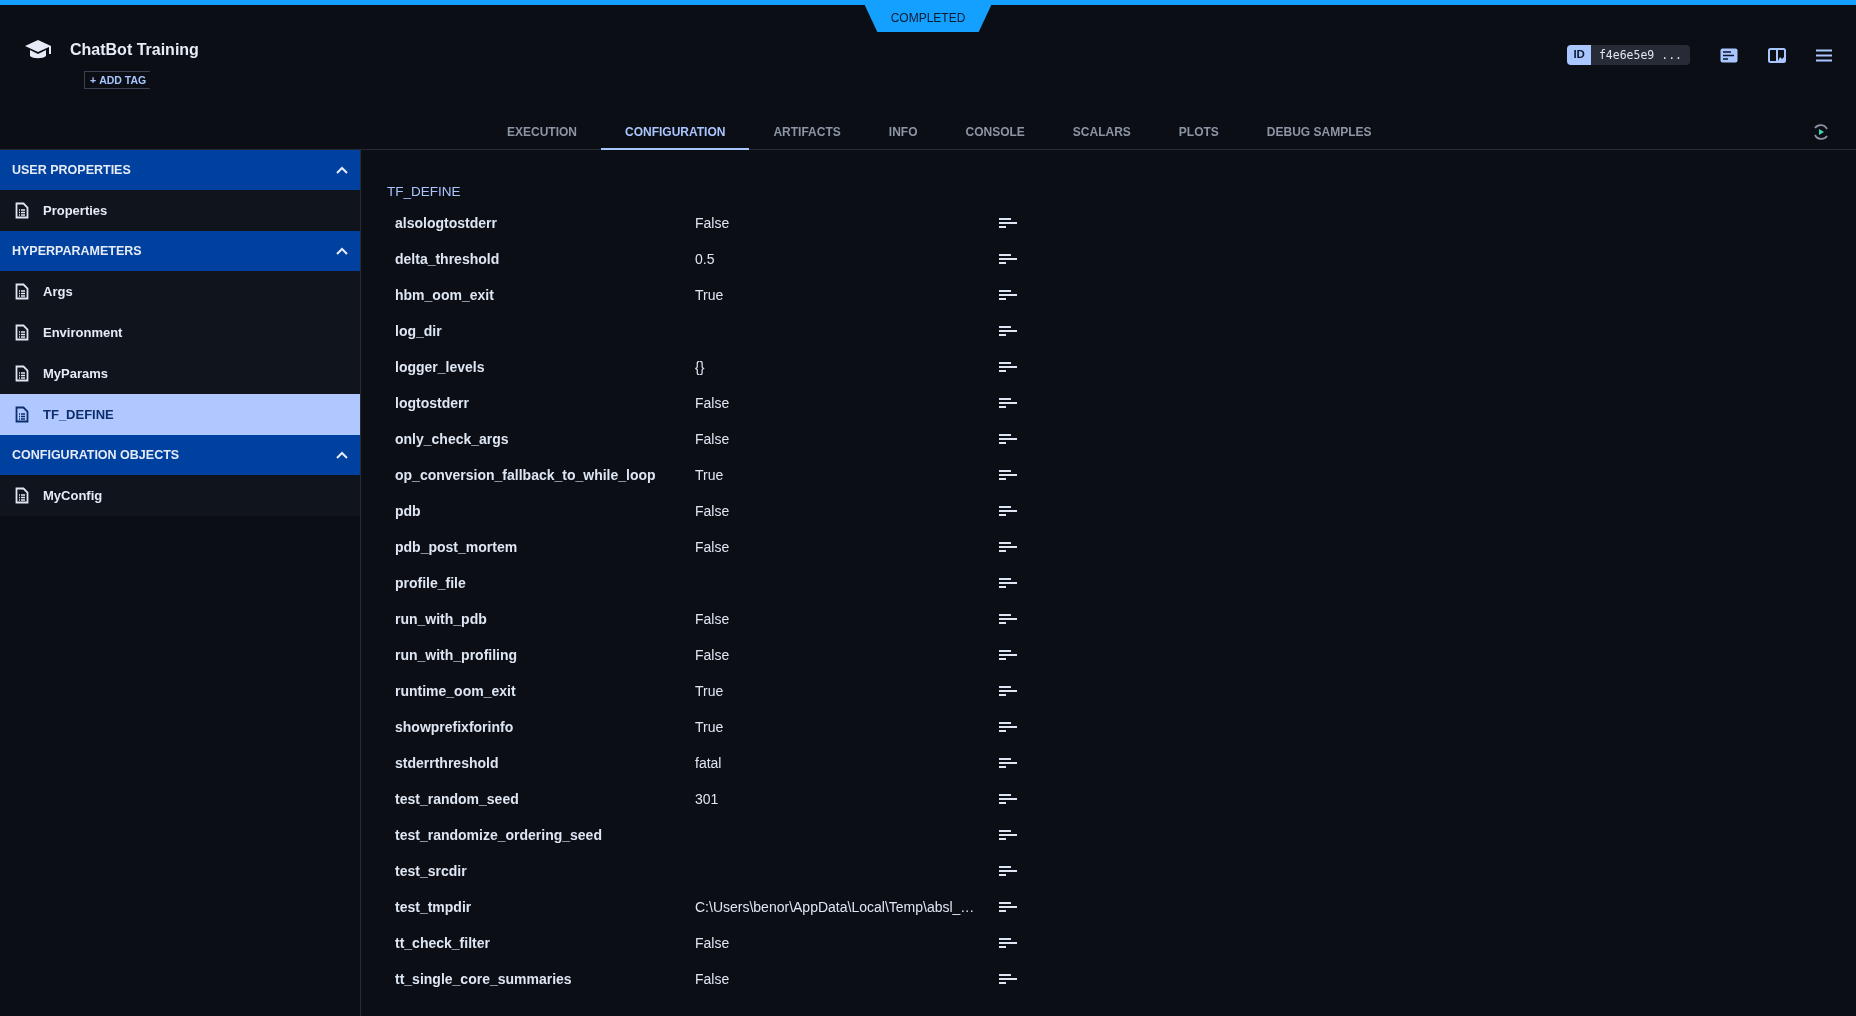  I want to click on section-header: USER PROPERTIES, so click(180, 170).